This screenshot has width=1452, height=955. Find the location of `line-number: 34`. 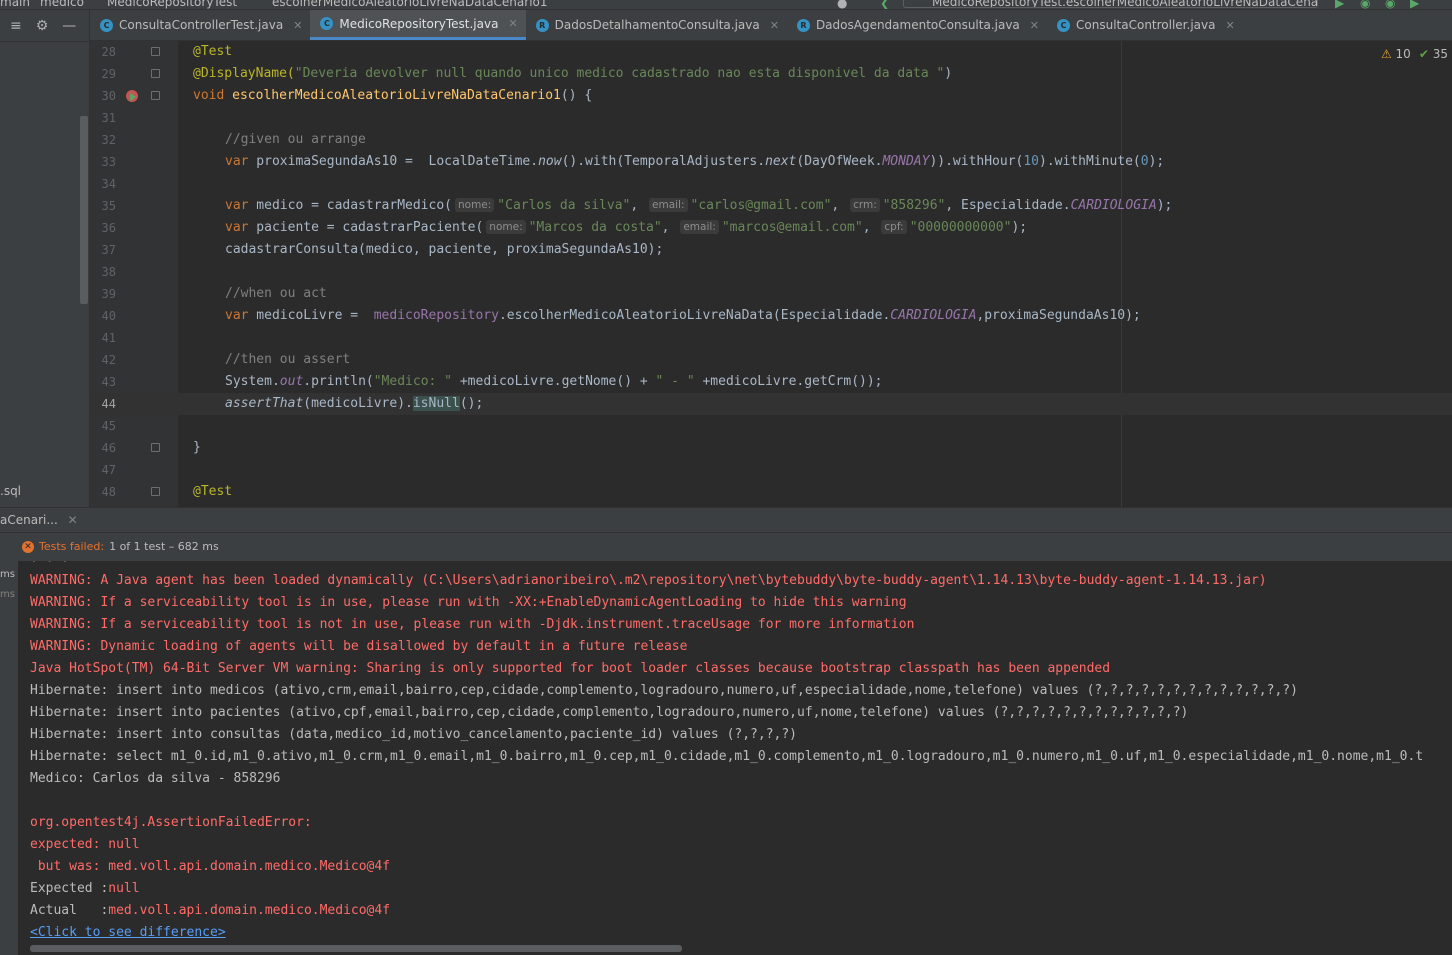

line-number: 34 is located at coordinates (108, 184).